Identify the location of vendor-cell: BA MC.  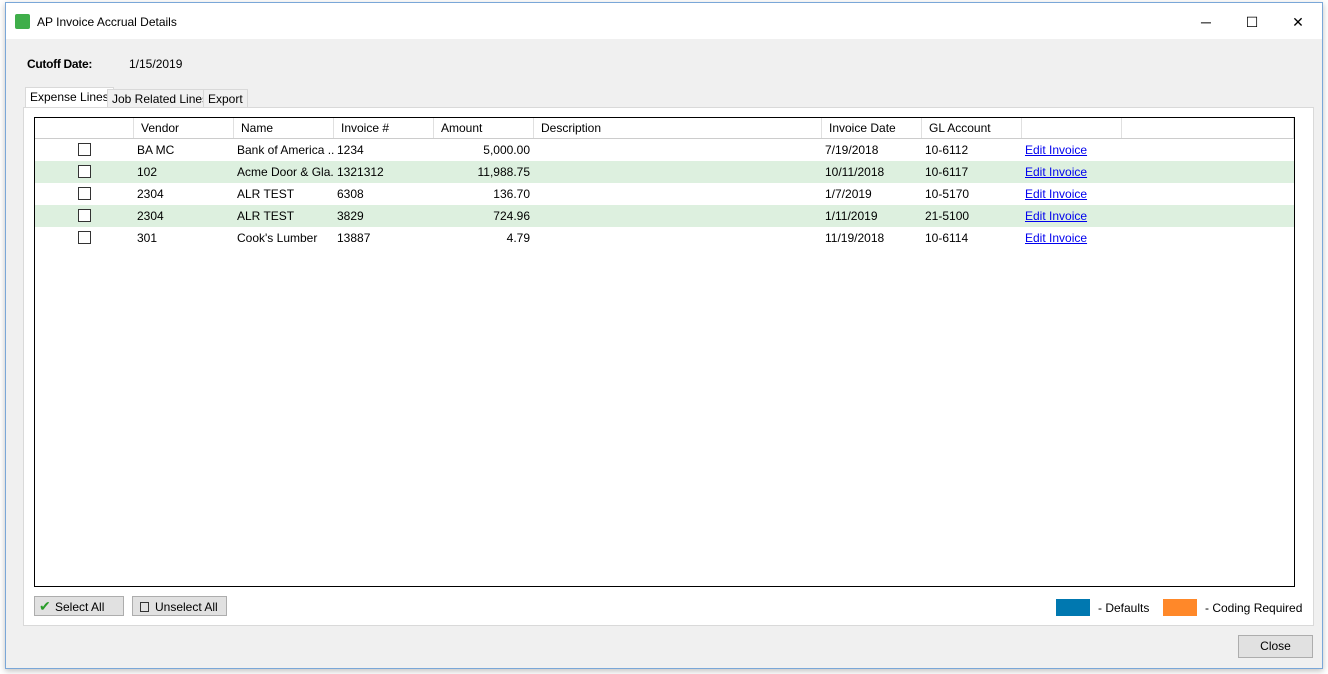
(156, 150).